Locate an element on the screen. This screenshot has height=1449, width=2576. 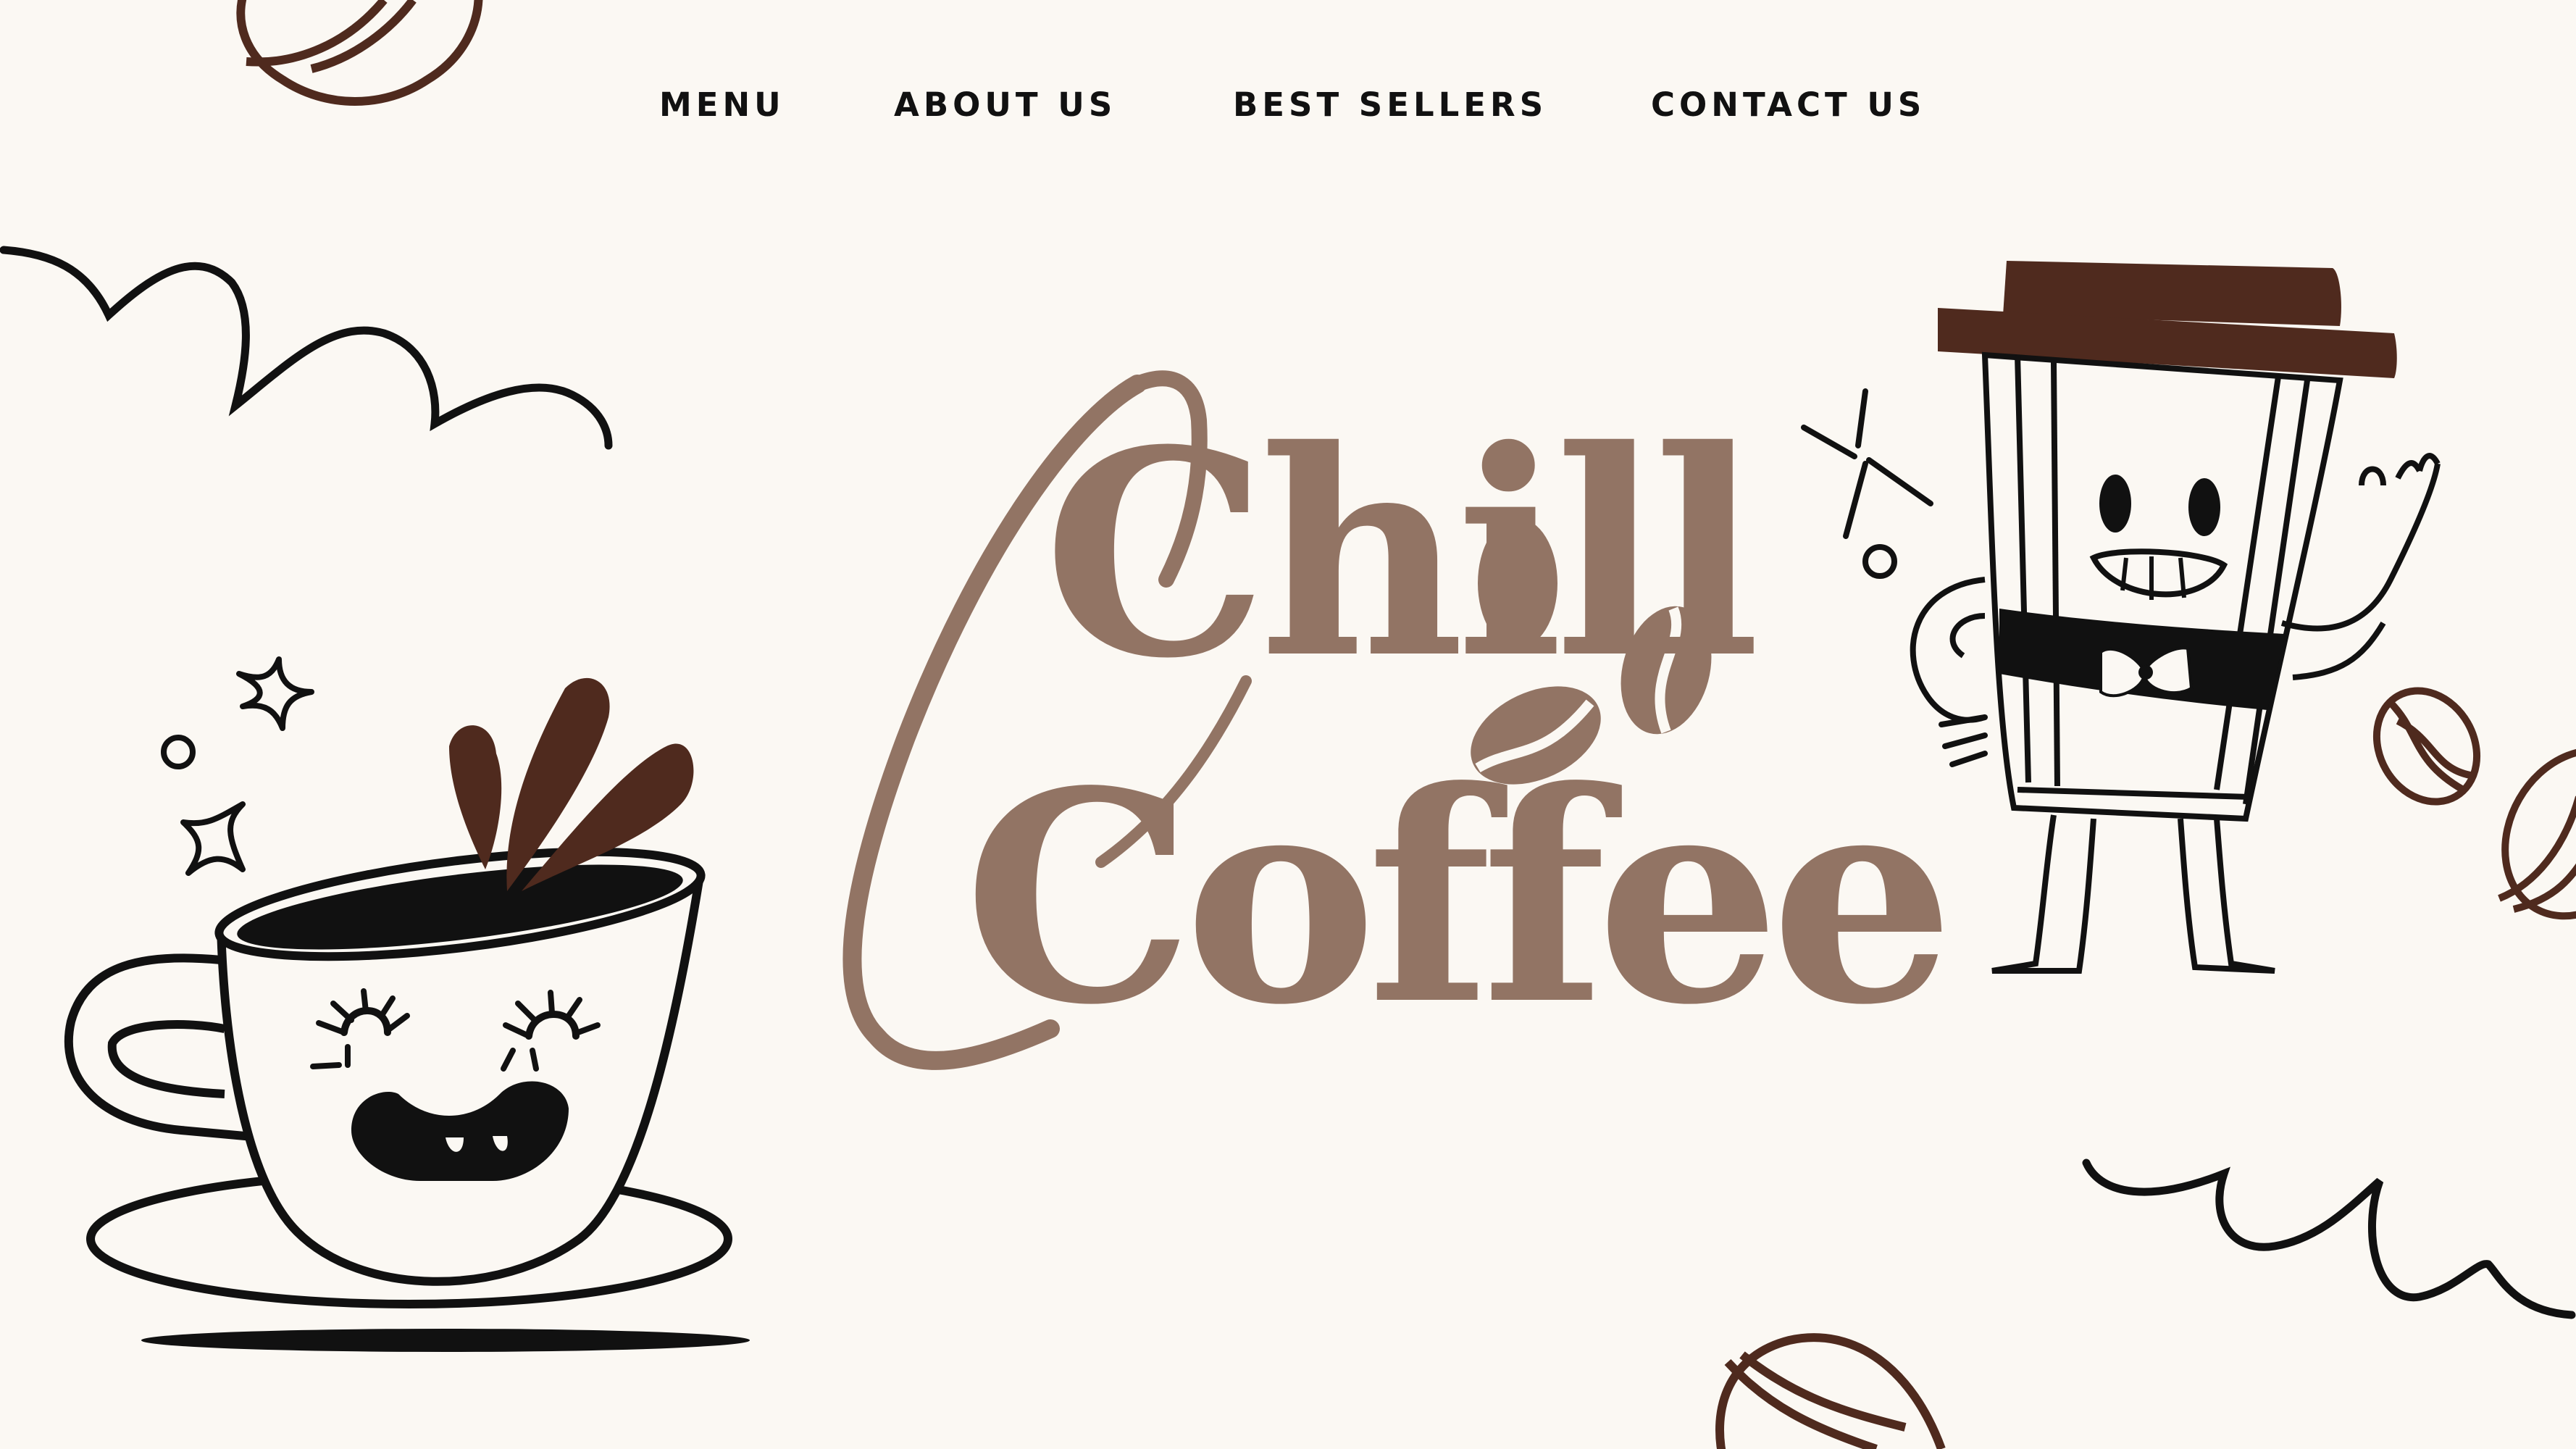
squiggle-line-top-left is located at coordinates (306, 348).